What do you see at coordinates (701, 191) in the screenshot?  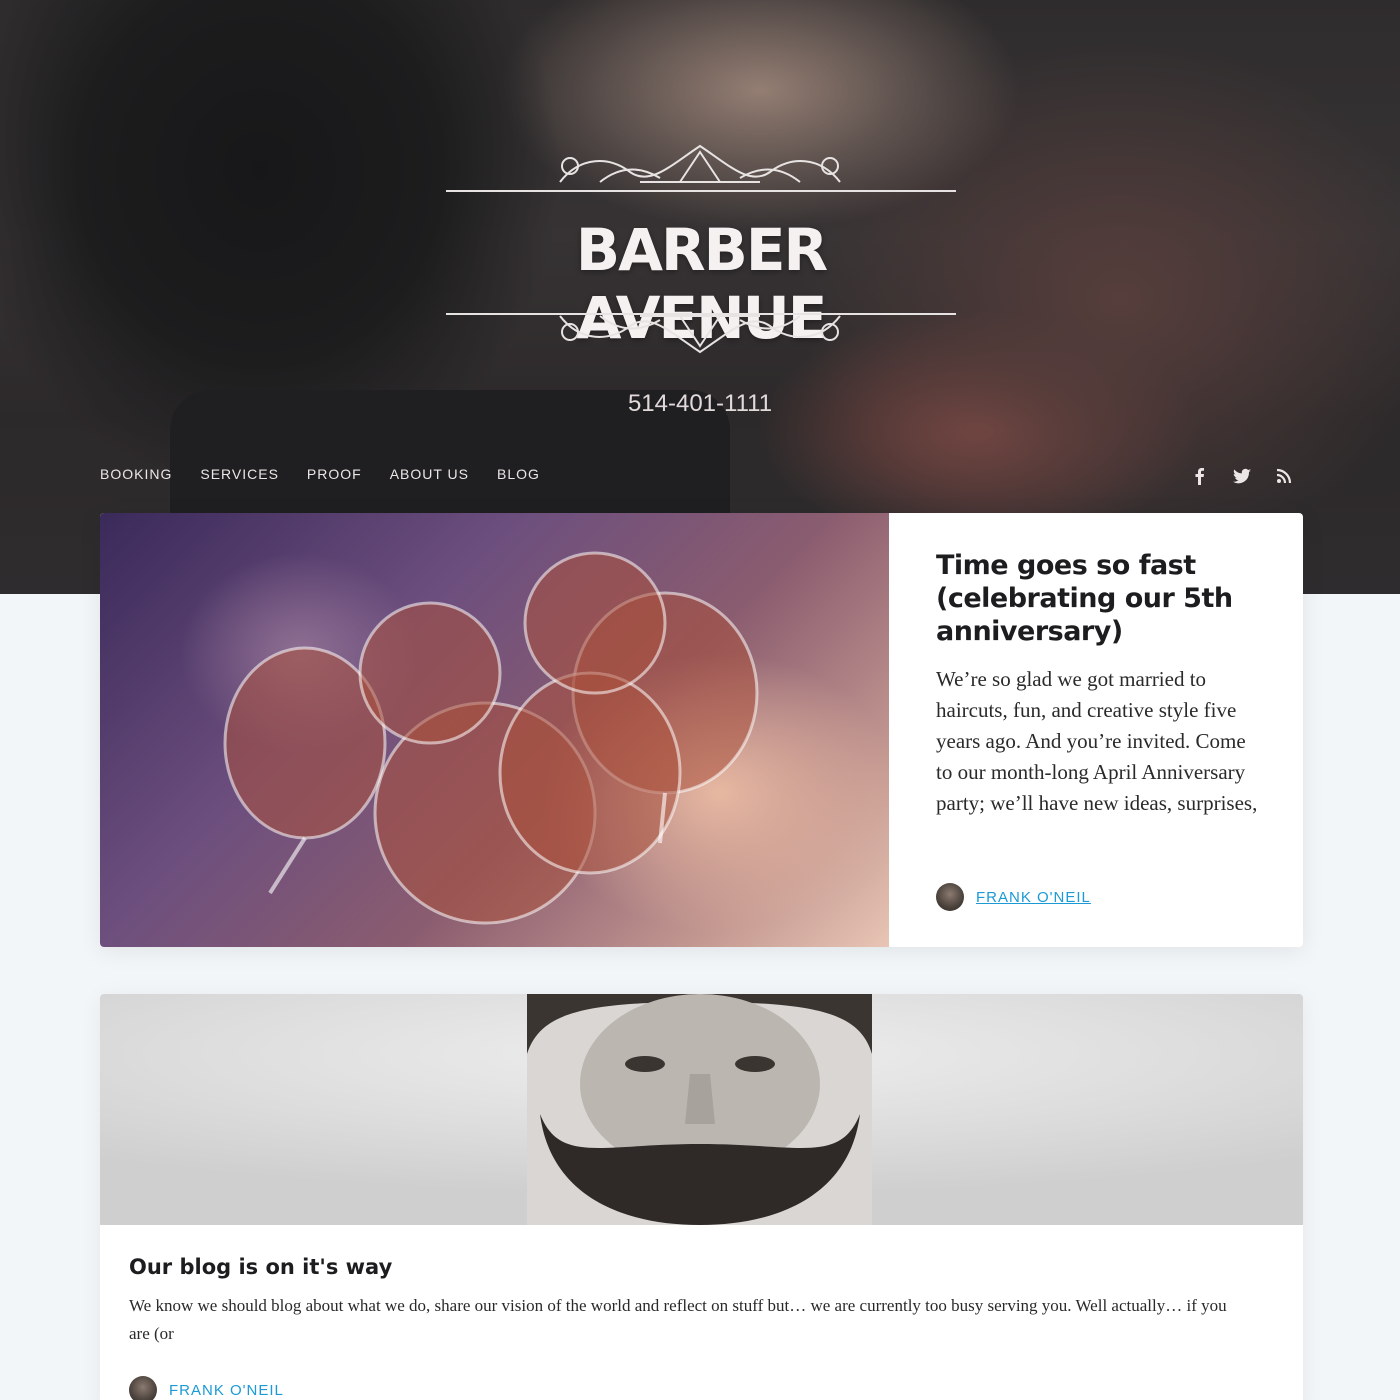 I see `logo-rule-top` at bounding box center [701, 191].